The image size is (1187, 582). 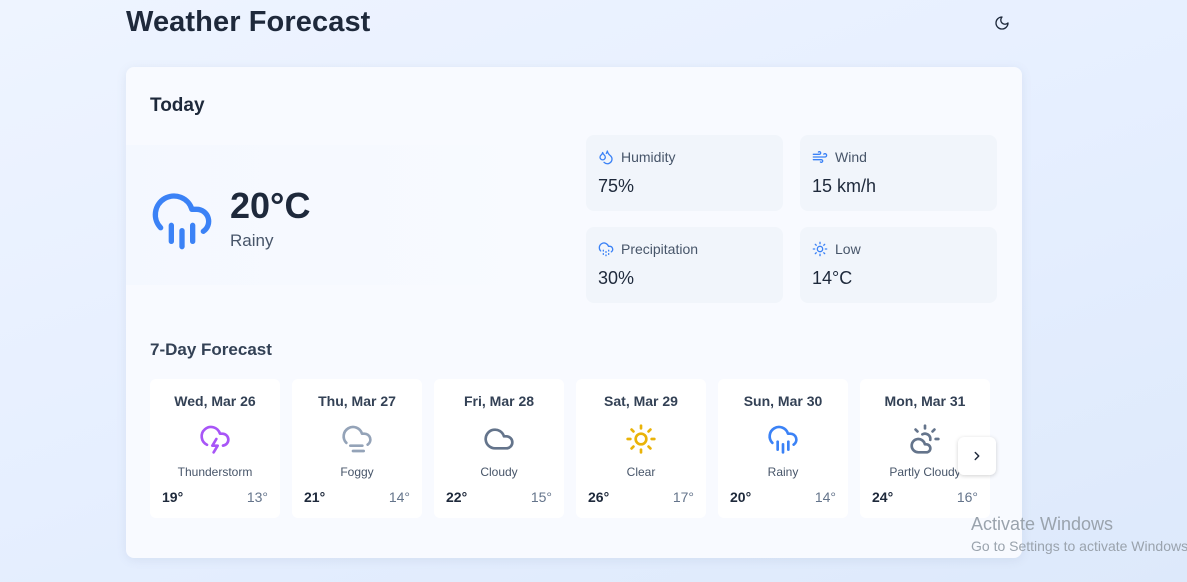 I want to click on forecast-condition: Foggy, so click(x=357, y=472).